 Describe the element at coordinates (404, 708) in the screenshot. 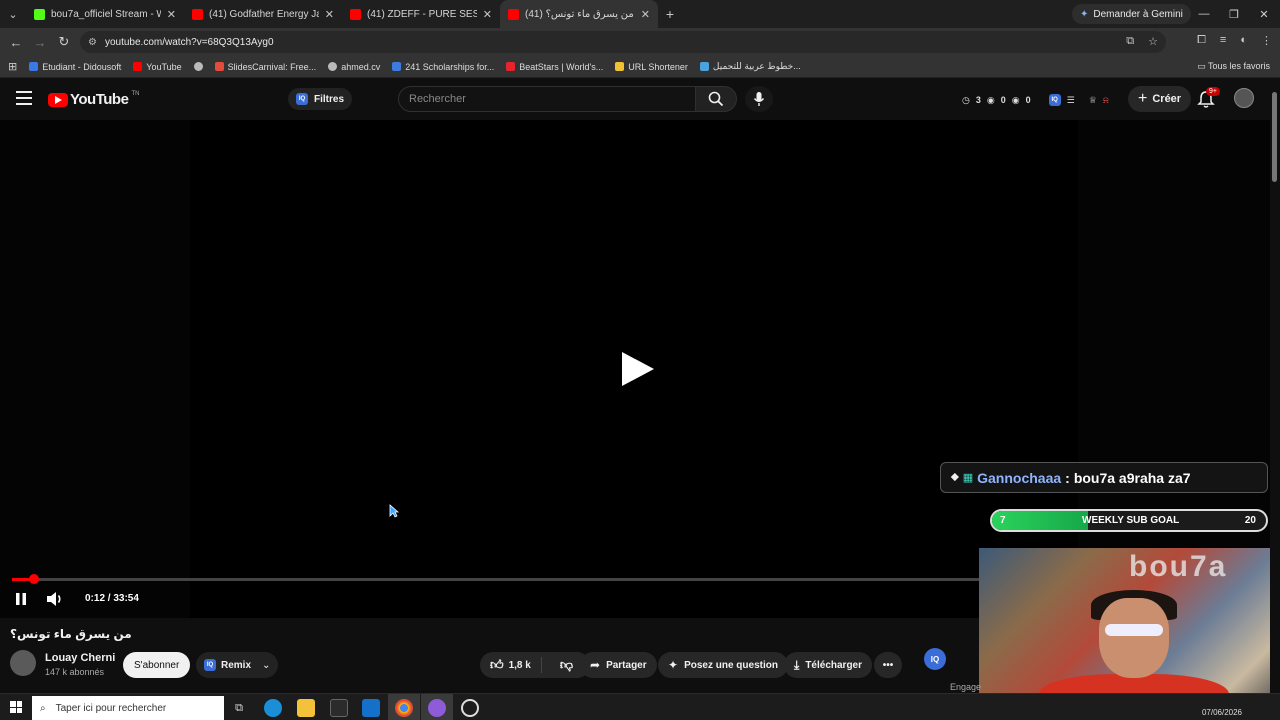

I see `chrome-icon` at that location.